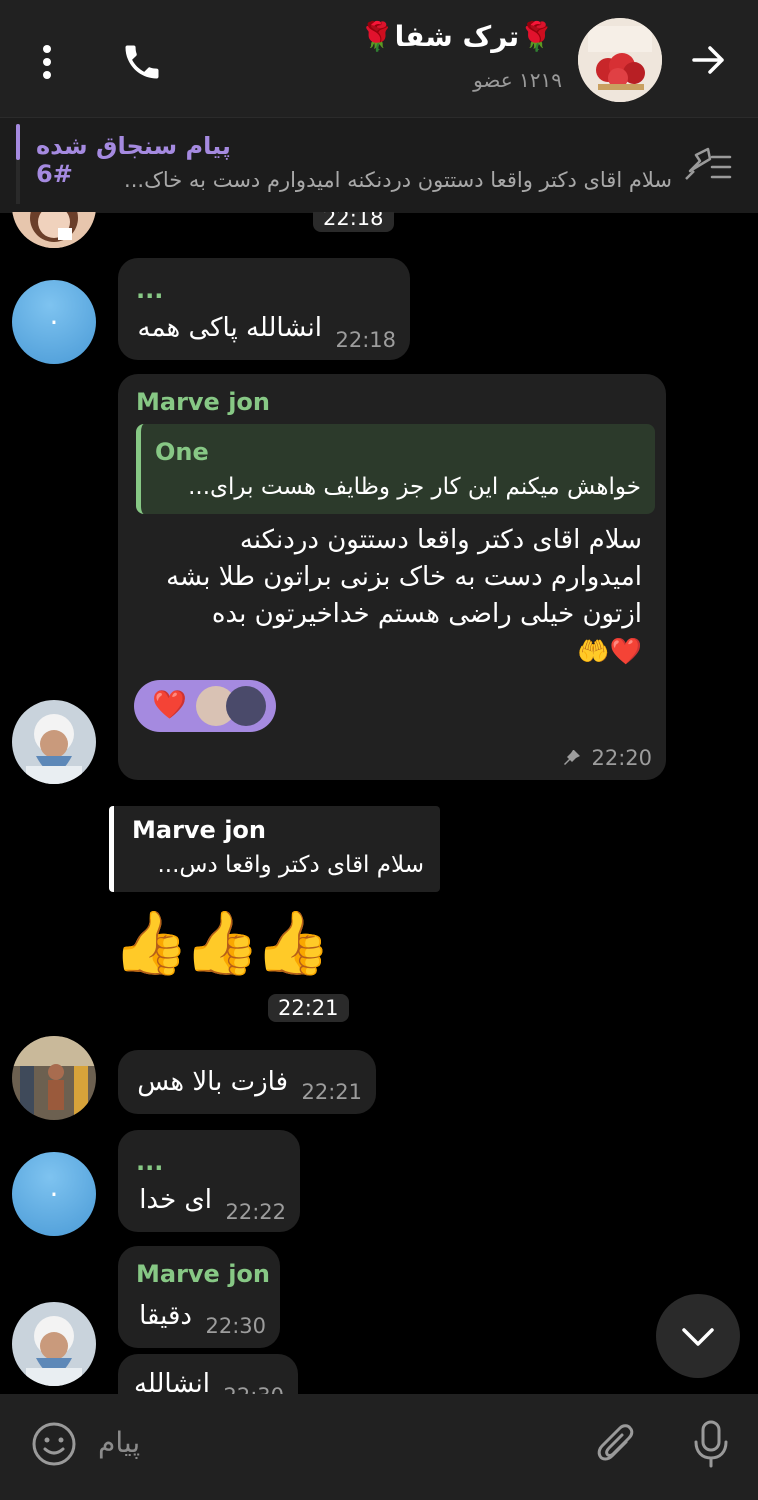 The width and height of the screenshot is (758, 1500). What do you see at coordinates (708, 165) in the screenshot?
I see `pinned-list-icon` at bounding box center [708, 165].